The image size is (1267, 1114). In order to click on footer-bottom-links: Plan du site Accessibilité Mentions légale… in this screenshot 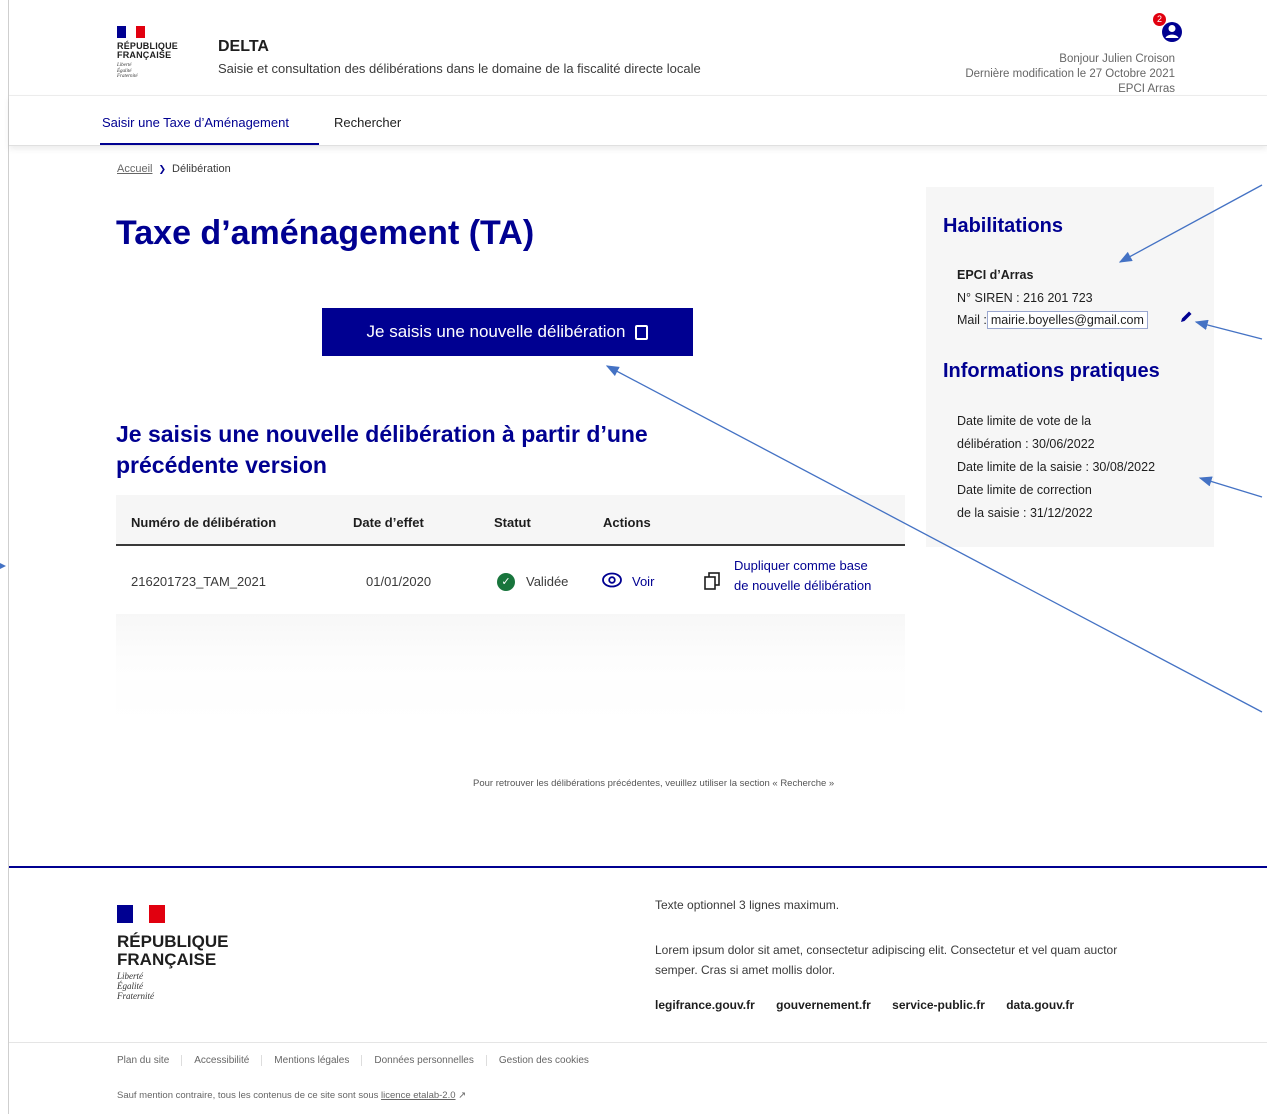, I will do `click(359, 1060)`.